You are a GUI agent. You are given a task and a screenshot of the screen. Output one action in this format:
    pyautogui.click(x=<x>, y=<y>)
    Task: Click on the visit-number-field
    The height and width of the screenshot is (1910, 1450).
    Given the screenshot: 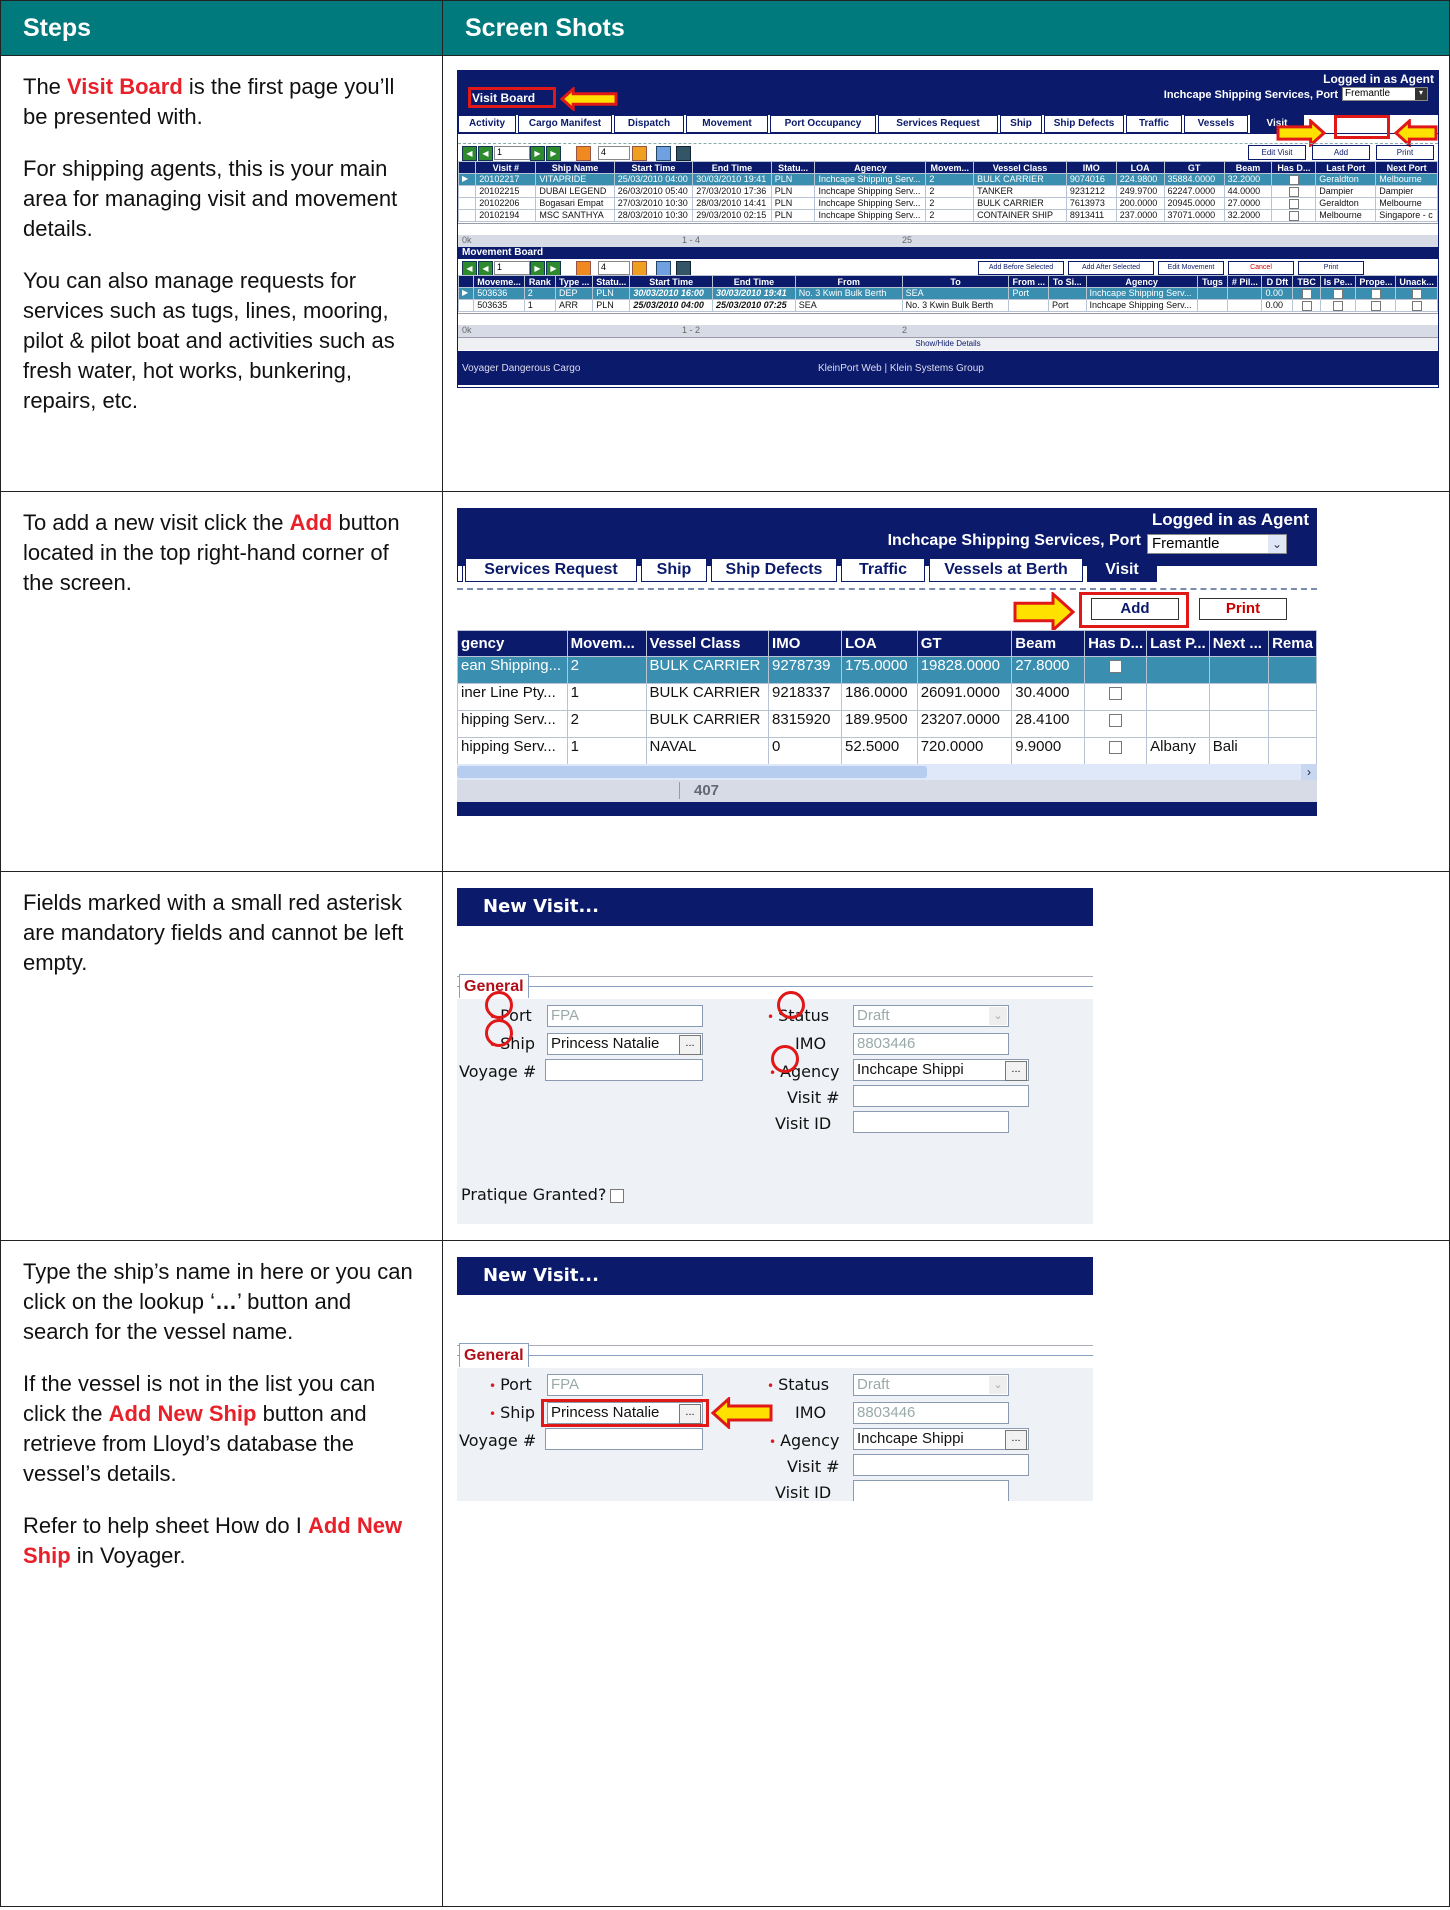 What is the action you would take?
    pyautogui.click(x=941, y=1465)
    